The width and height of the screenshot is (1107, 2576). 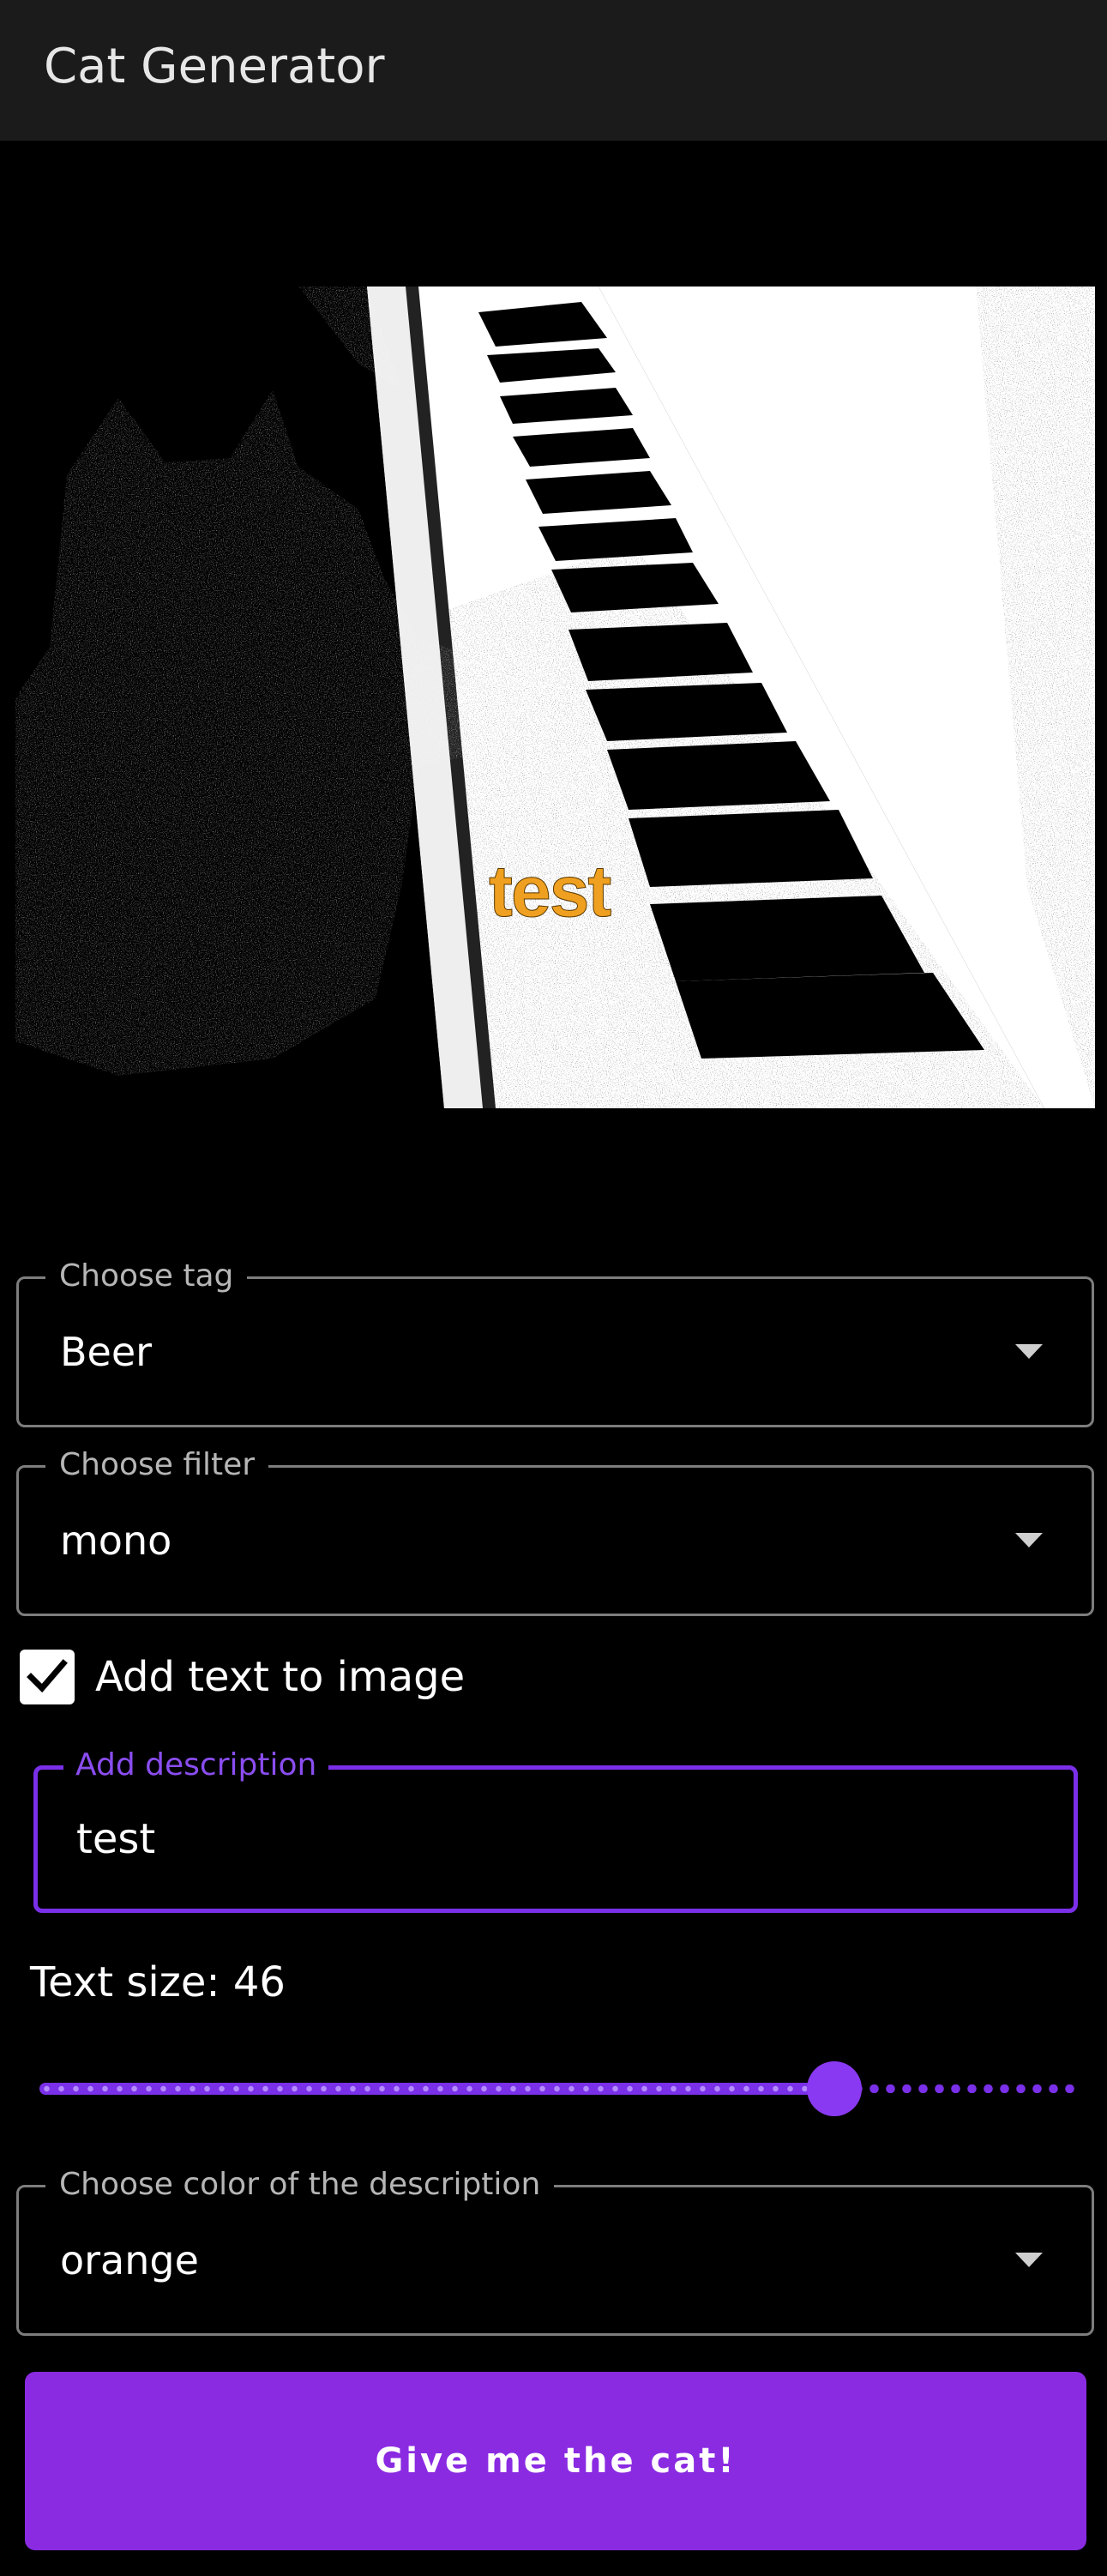 What do you see at coordinates (115, 1839) in the screenshot?
I see `description-input: test` at bounding box center [115, 1839].